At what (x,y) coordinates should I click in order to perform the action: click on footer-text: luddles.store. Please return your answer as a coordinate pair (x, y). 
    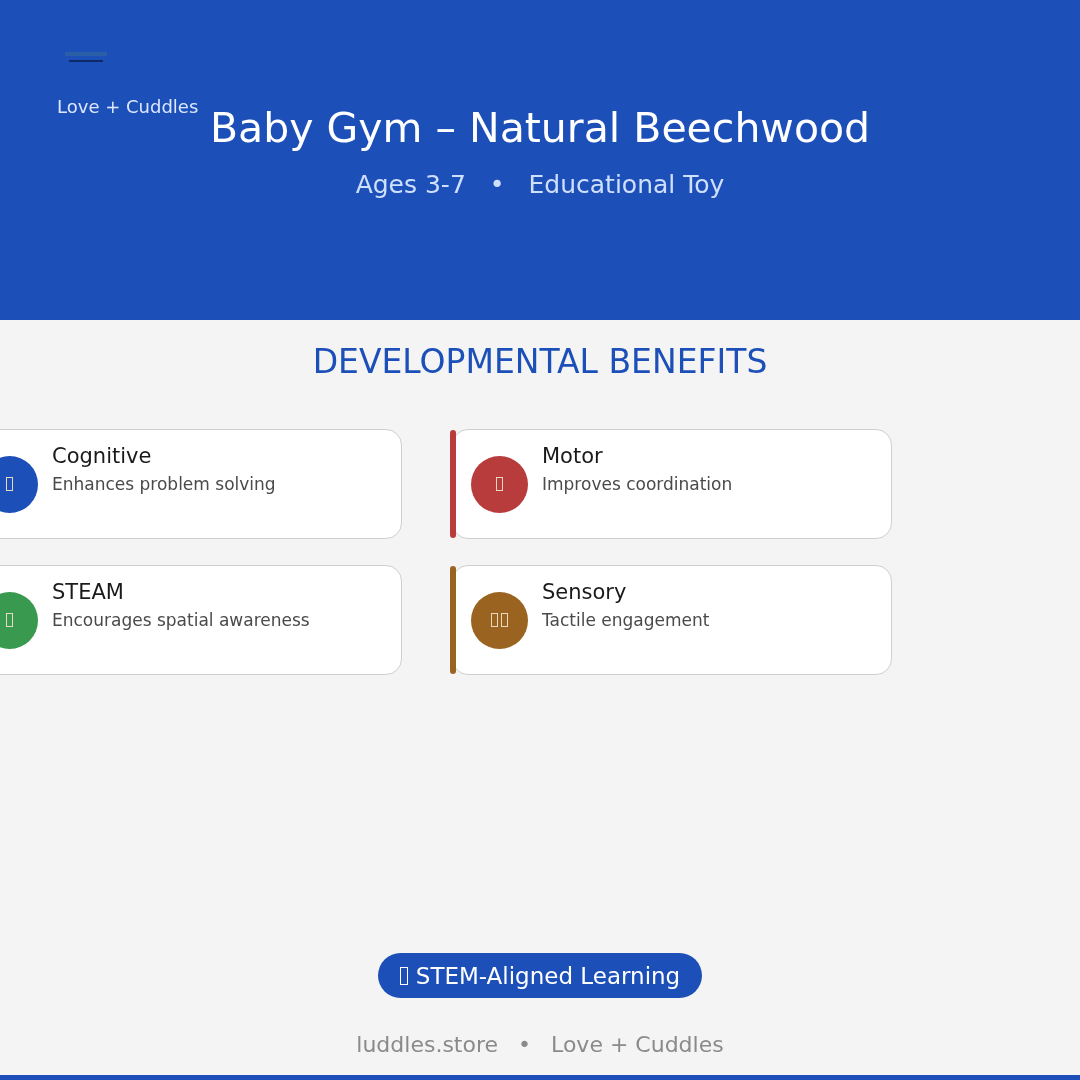
    Looking at the image, I should click on (427, 1044).